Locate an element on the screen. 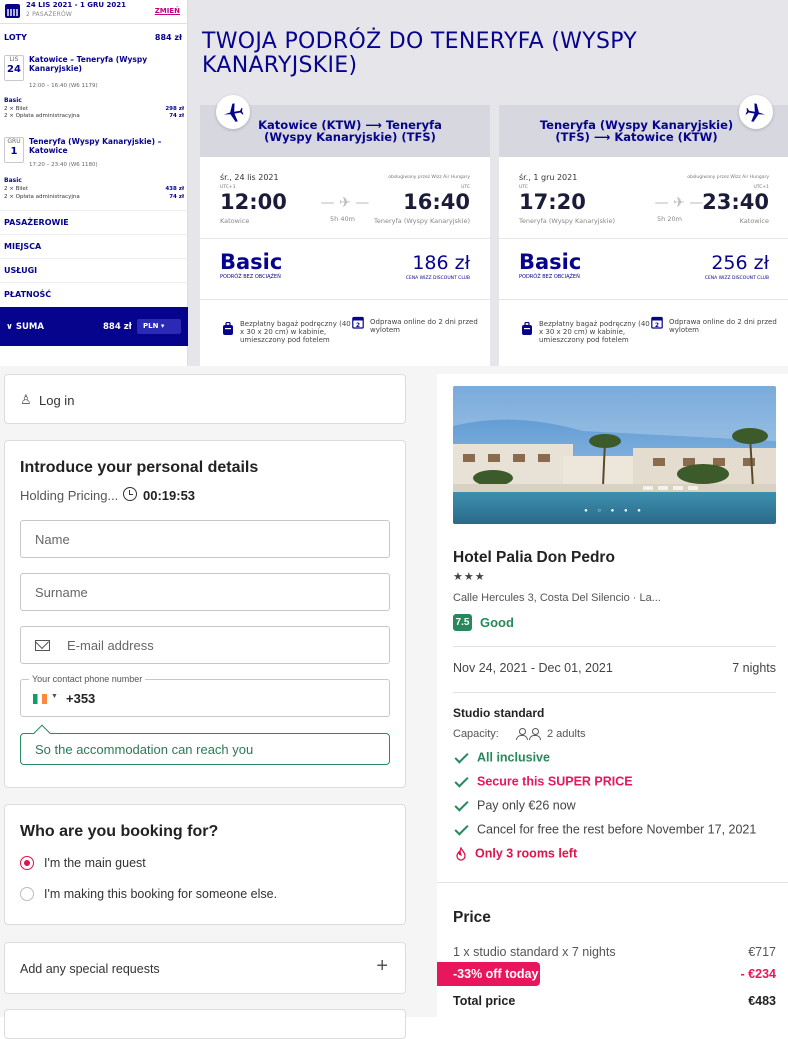 This screenshot has height=1039, width=788. feature-item: All inclusive is located at coordinates (501, 757).